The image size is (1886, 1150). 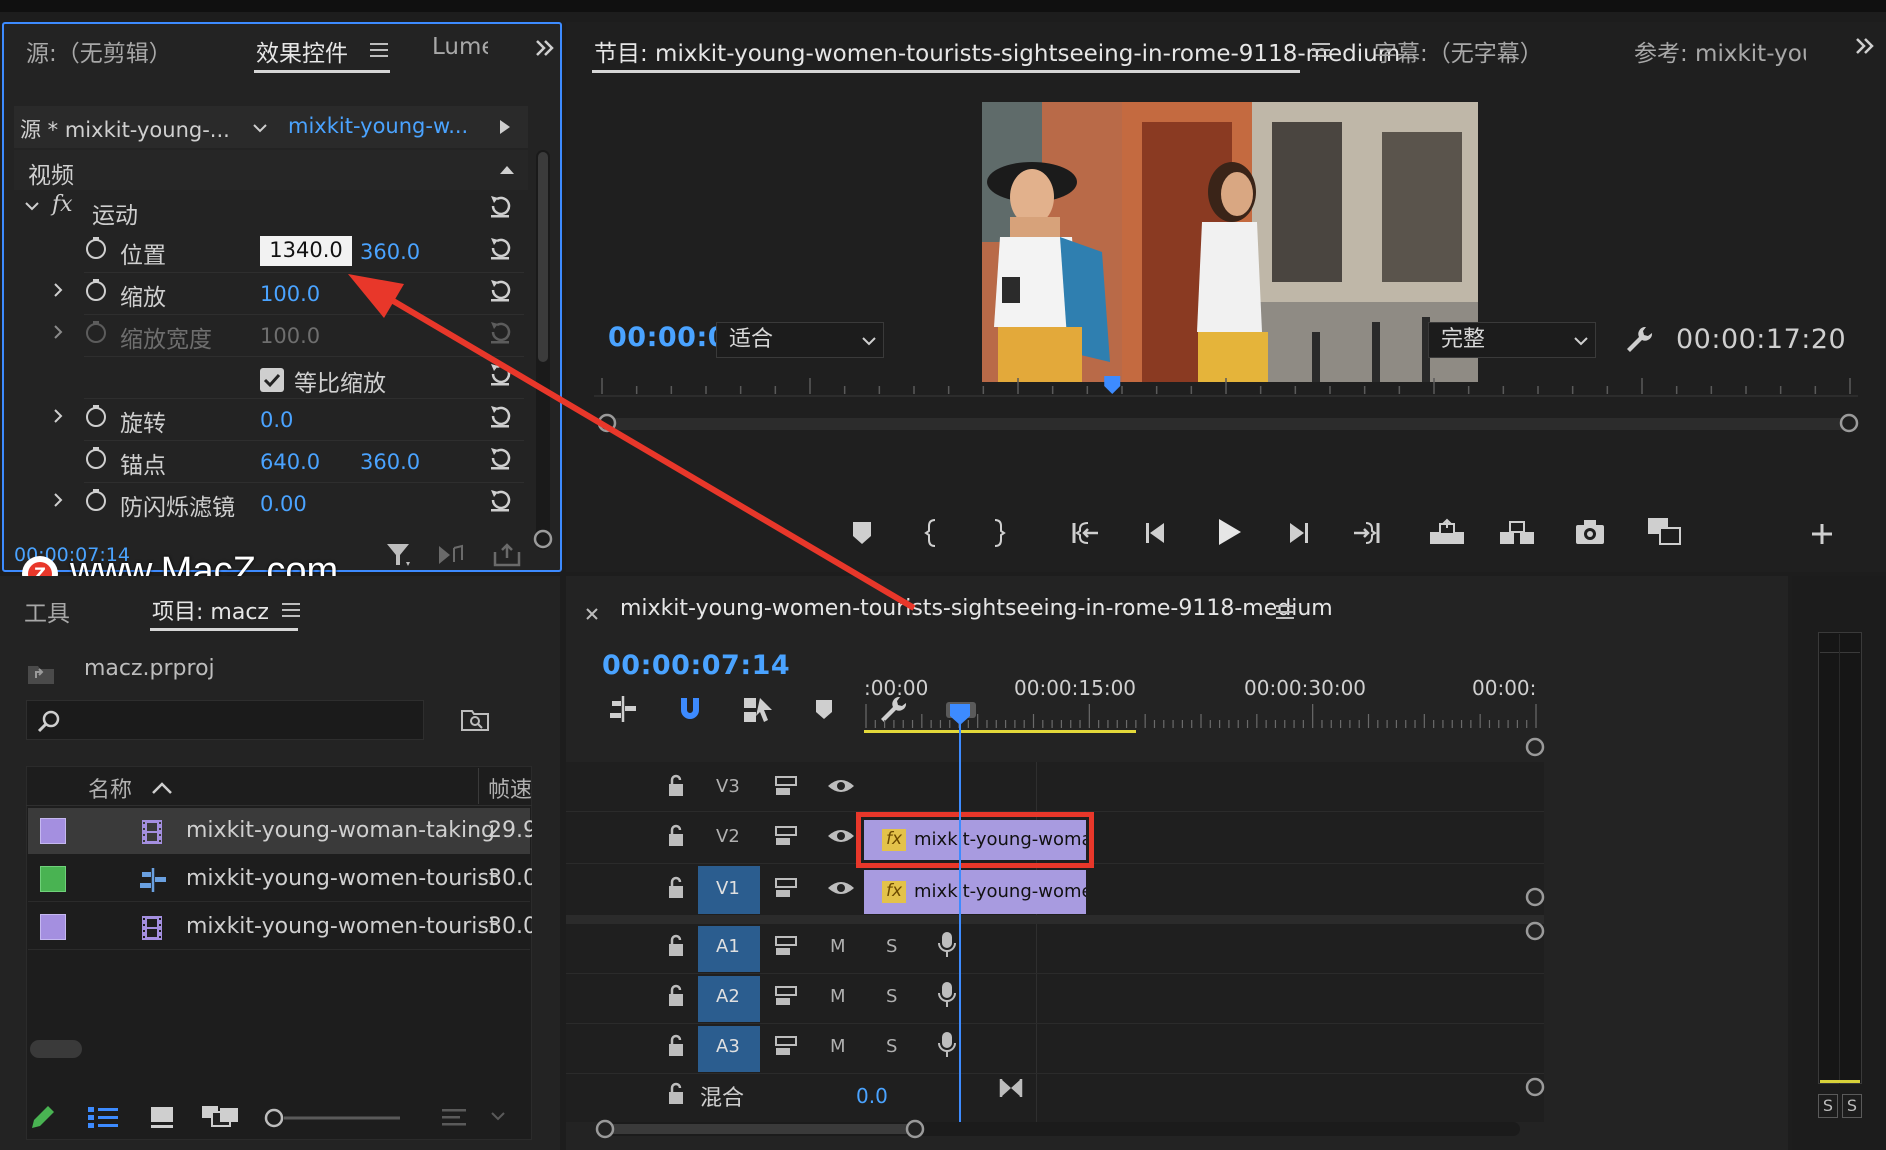 What do you see at coordinates (1865, 46) in the screenshot?
I see `more-tabs-icon` at bounding box center [1865, 46].